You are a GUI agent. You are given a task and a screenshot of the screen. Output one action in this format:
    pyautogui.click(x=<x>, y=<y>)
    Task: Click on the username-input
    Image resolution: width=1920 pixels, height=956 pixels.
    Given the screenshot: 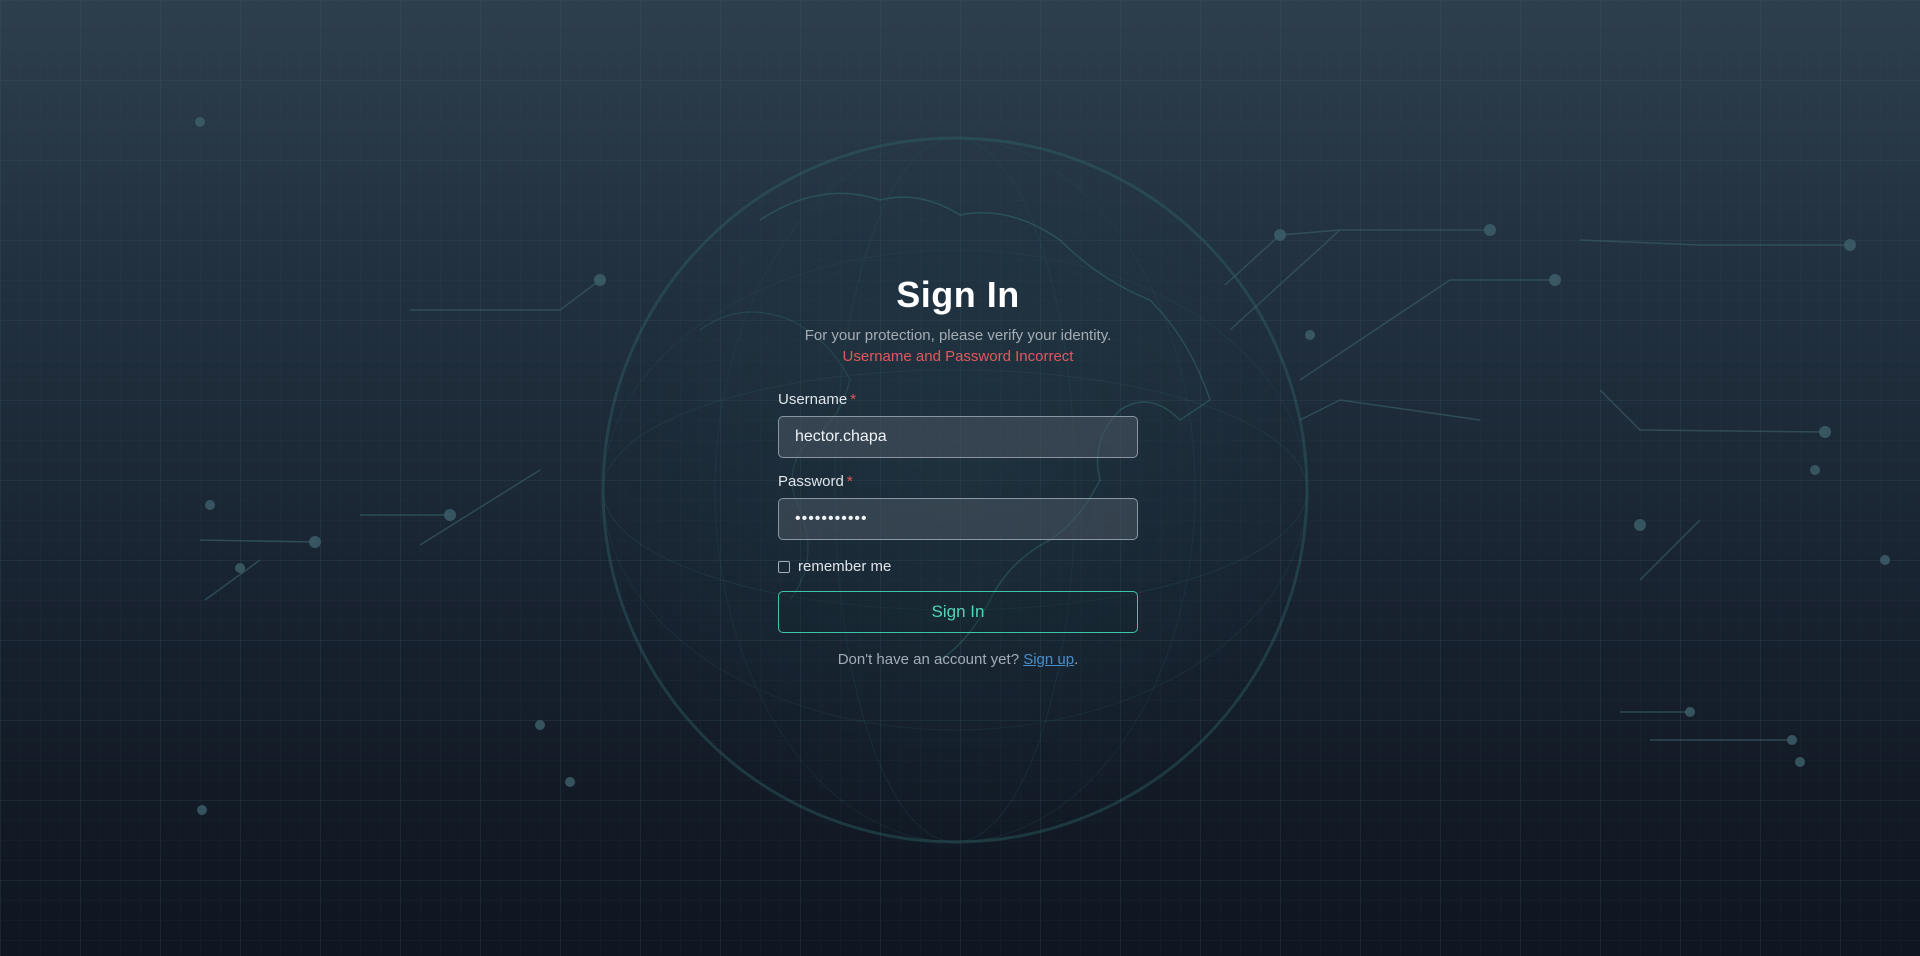 What is the action you would take?
    pyautogui.click(x=958, y=437)
    